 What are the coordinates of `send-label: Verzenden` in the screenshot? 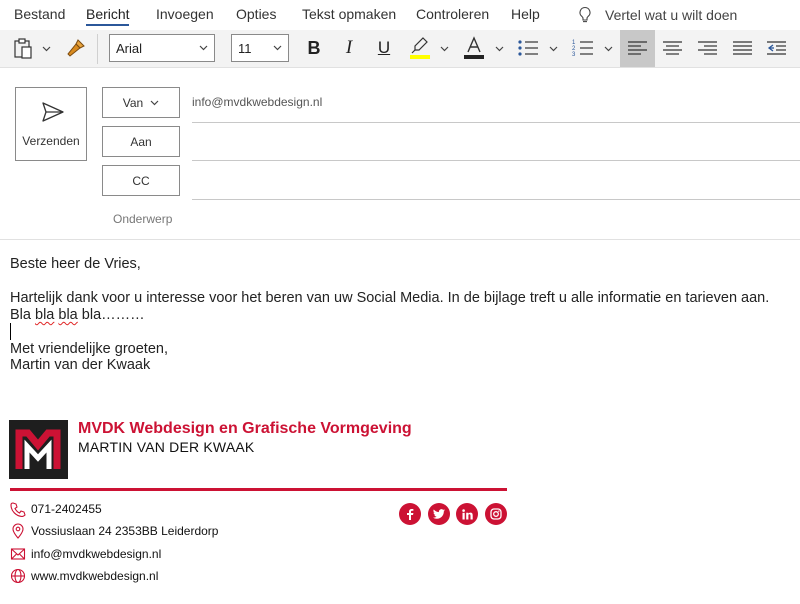 It's located at (51, 141).